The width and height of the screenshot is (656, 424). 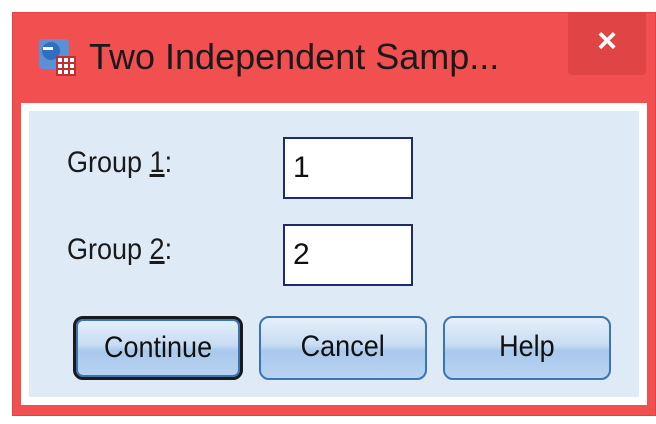 What do you see at coordinates (157, 162) in the screenshot?
I see `group1-label-mnemonic: 1` at bounding box center [157, 162].